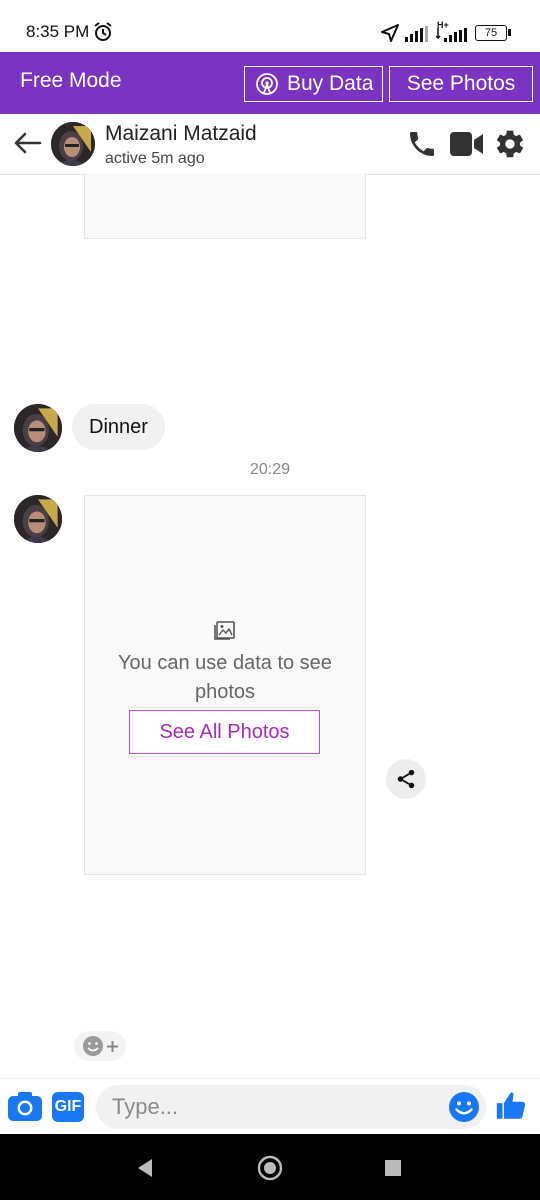 The height and width of the screenshot is (1200, 540). I want to click on add-reaction-button, so click(100, 1046).